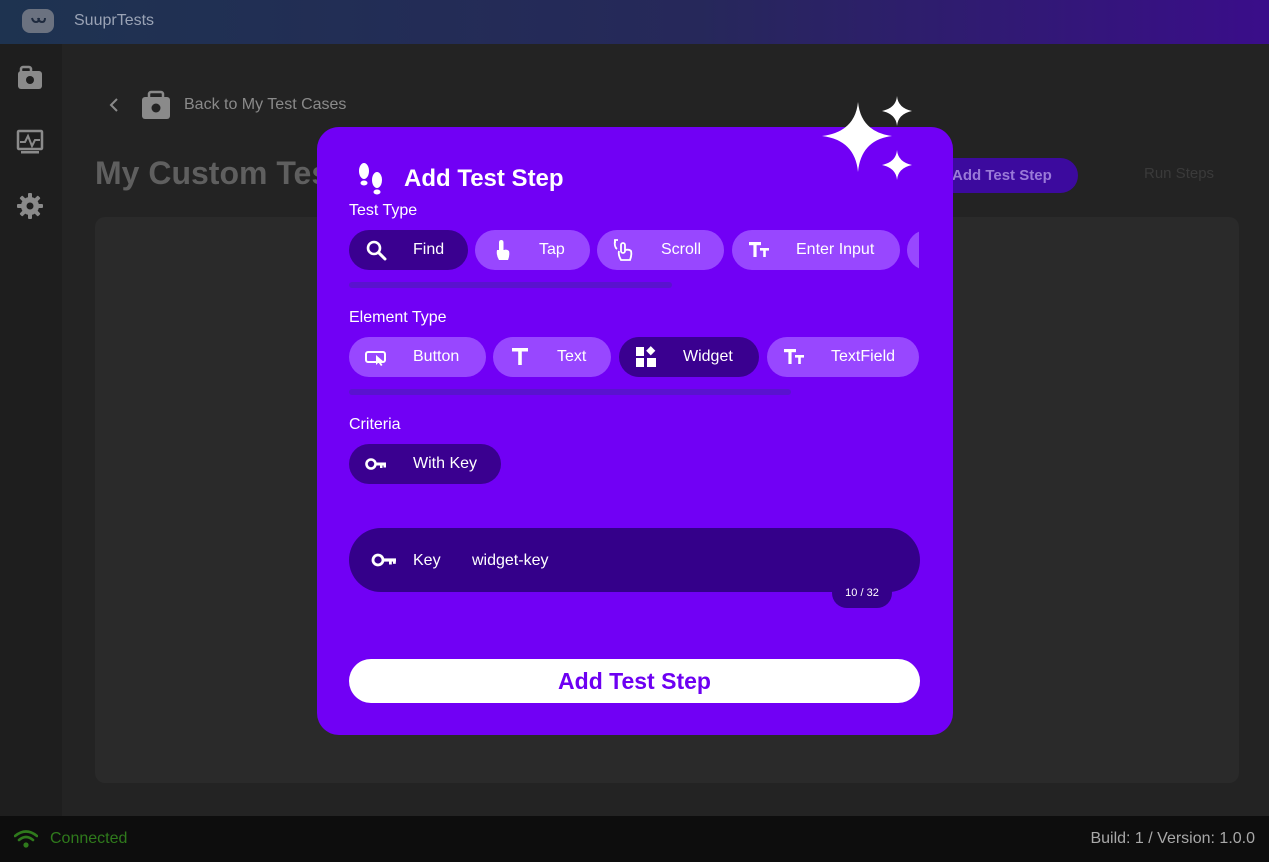  I want to click on test-type-scrollbar, so click(510, 285).